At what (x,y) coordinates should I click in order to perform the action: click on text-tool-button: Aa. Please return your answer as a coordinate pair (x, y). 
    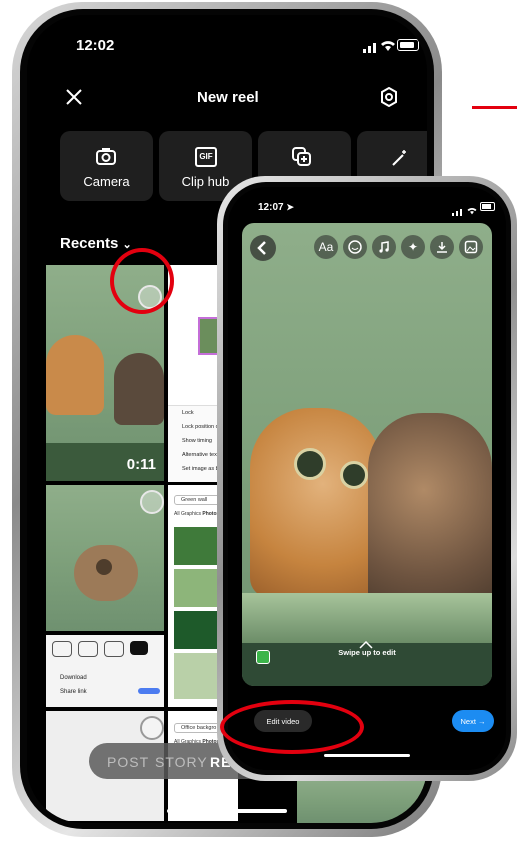
    Looking at the image, I should click on (326, 247).